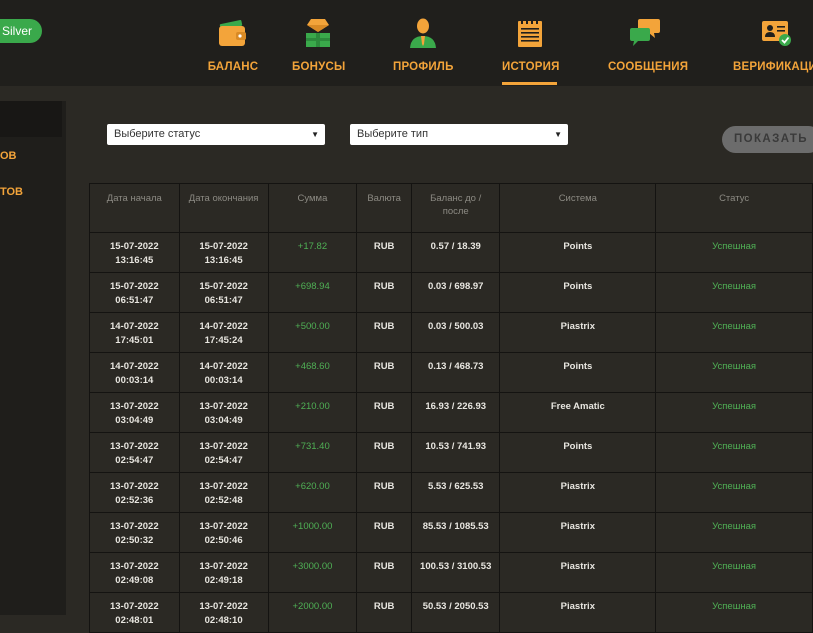  What do you see at coordinates (157, 134) in the screenshot?
I see `status-select-label: Выберите статус` at bounding box center [157, 134].